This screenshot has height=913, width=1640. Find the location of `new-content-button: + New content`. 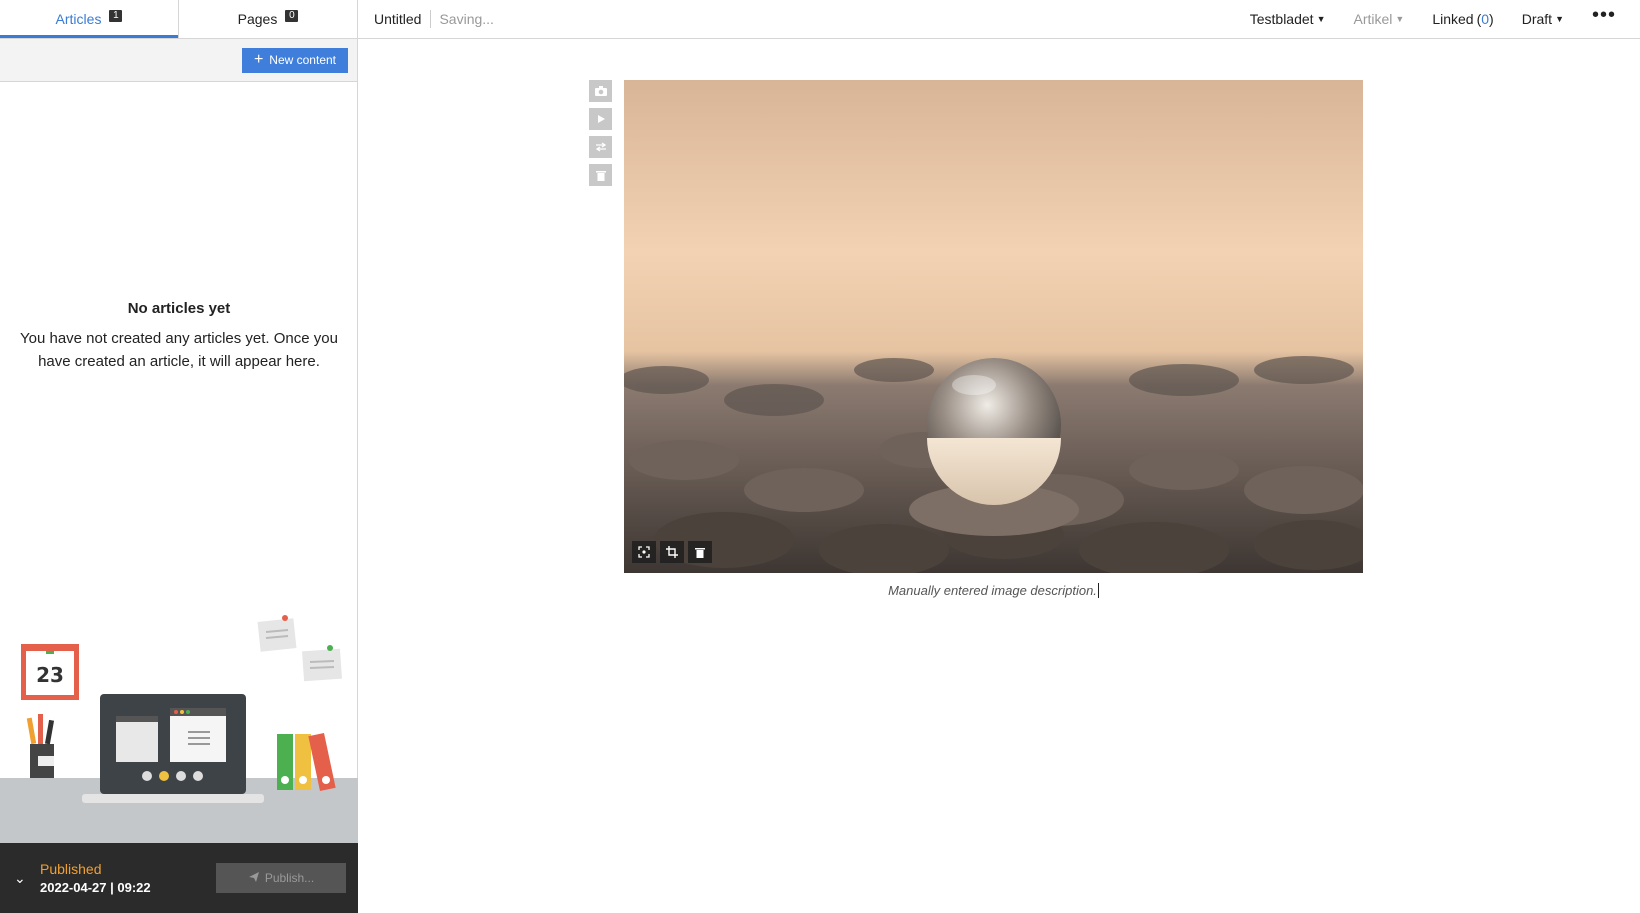

new-content-button: + New content is located at coordinates (294, 60).